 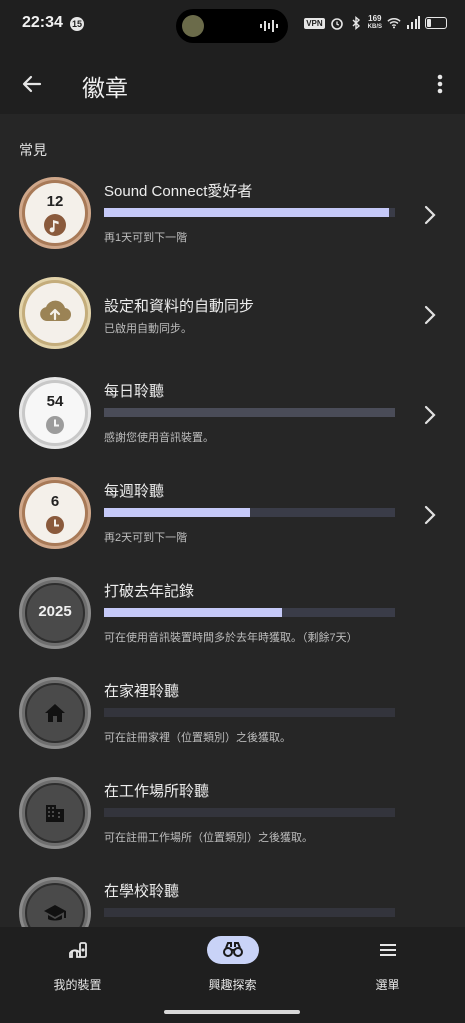 I want to click on cell-signal-icon, so click(x=413, y=22).